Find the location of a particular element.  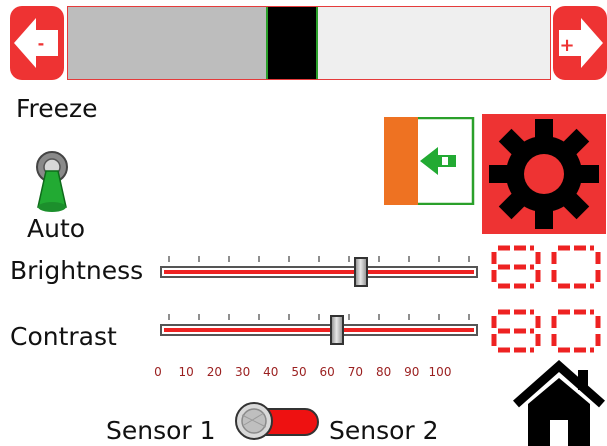

freeze-label: Freeze is located at coordinates (57, 108).